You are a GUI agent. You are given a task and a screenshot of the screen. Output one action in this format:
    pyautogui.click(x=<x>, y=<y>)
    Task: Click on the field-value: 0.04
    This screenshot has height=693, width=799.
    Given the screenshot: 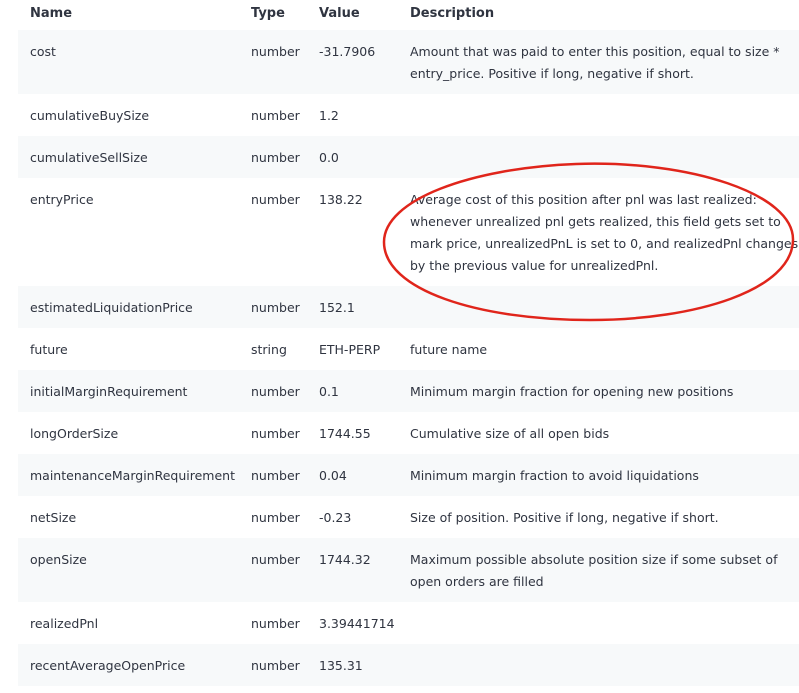 What is the action you would take?
    pyautogui.click(x=364, y=475)
    